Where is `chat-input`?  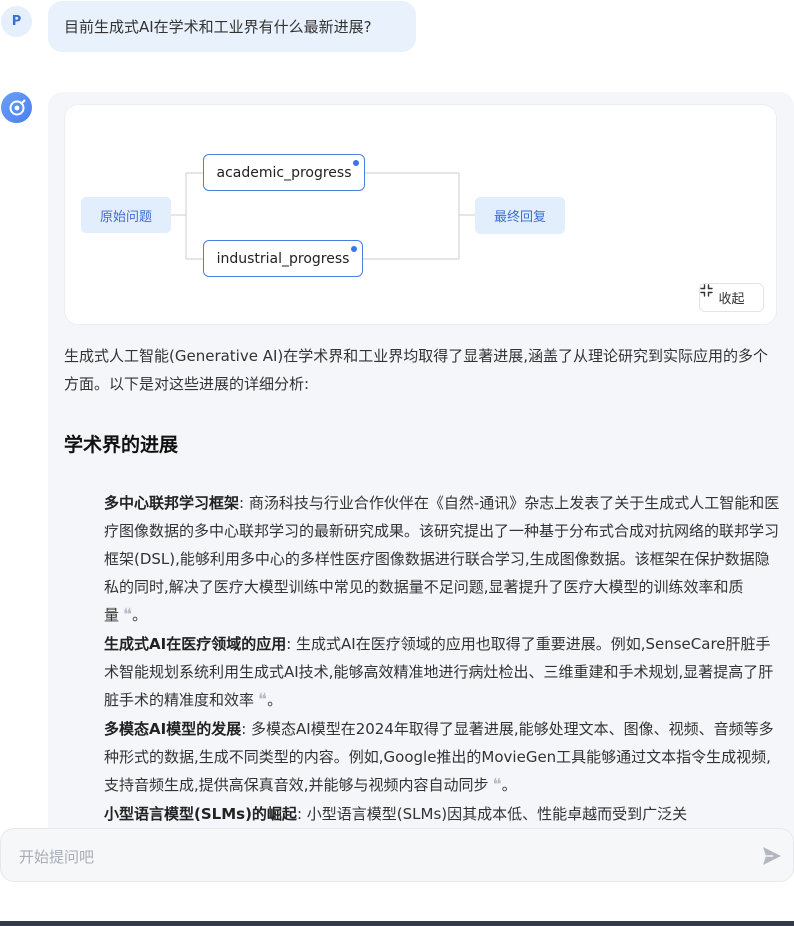 chat-input is located at coordinates (369, 857).